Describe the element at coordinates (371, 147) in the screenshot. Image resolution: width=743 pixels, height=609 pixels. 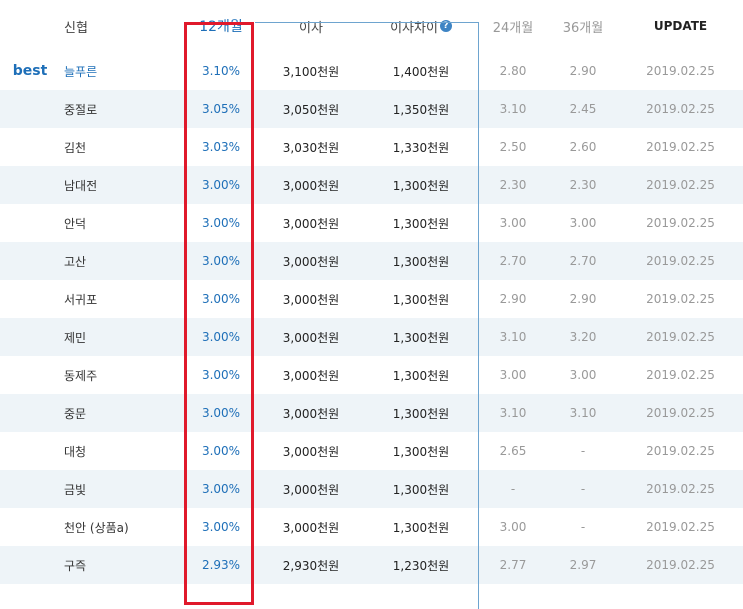
I see `table-row: 김천 3.03% 3,030천원 1,330천원 2.50 2.60 2019.02.25` at that location.